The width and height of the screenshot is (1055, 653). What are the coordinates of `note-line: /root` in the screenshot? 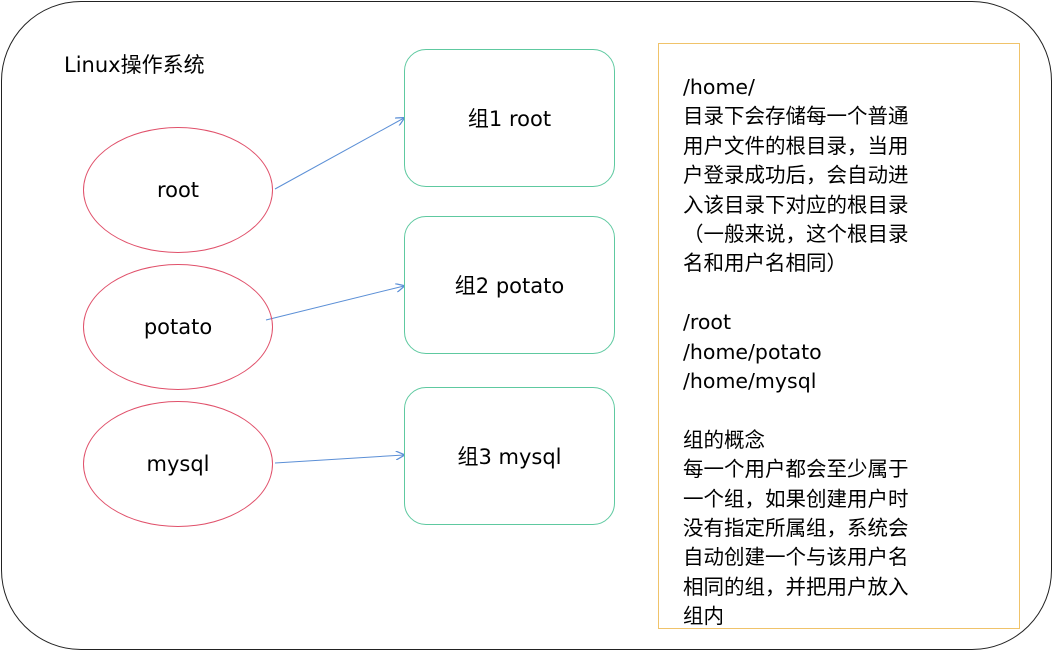 It's located at (707, 322).